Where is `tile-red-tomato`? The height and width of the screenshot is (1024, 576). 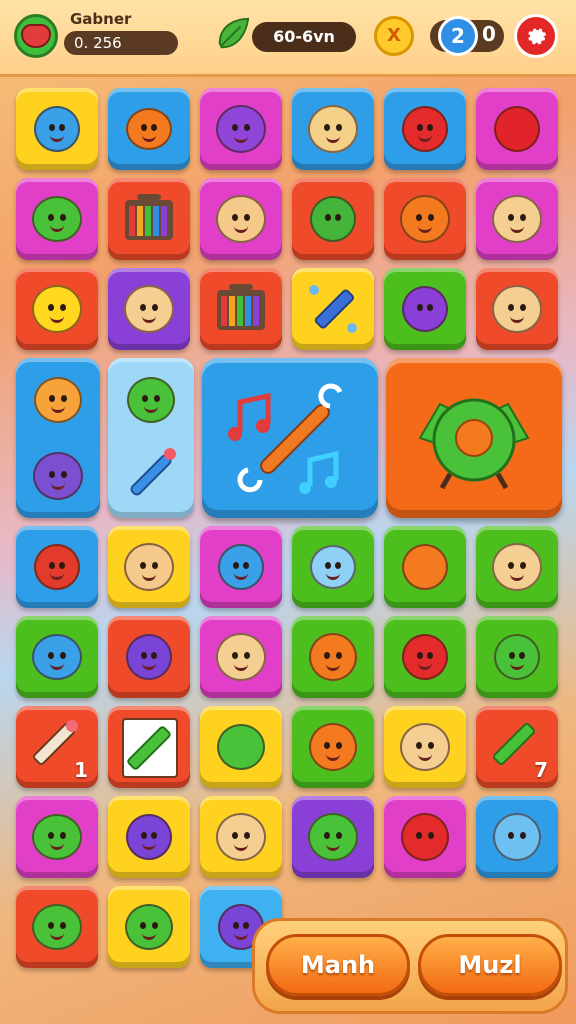 tile-red-tomato is located at coordinates (425, 657).